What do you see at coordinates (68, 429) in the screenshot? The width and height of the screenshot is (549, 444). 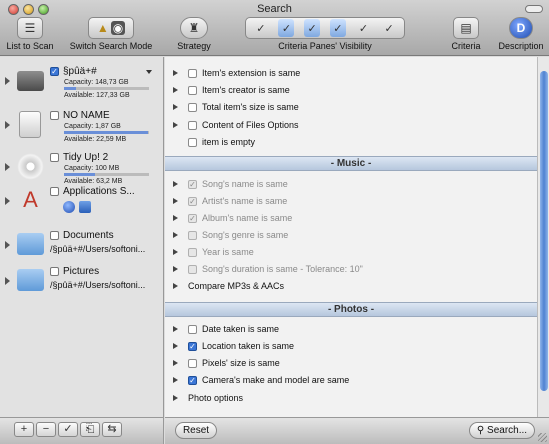 I see `check-all-button: ✓` at bounding box center [68, 429].